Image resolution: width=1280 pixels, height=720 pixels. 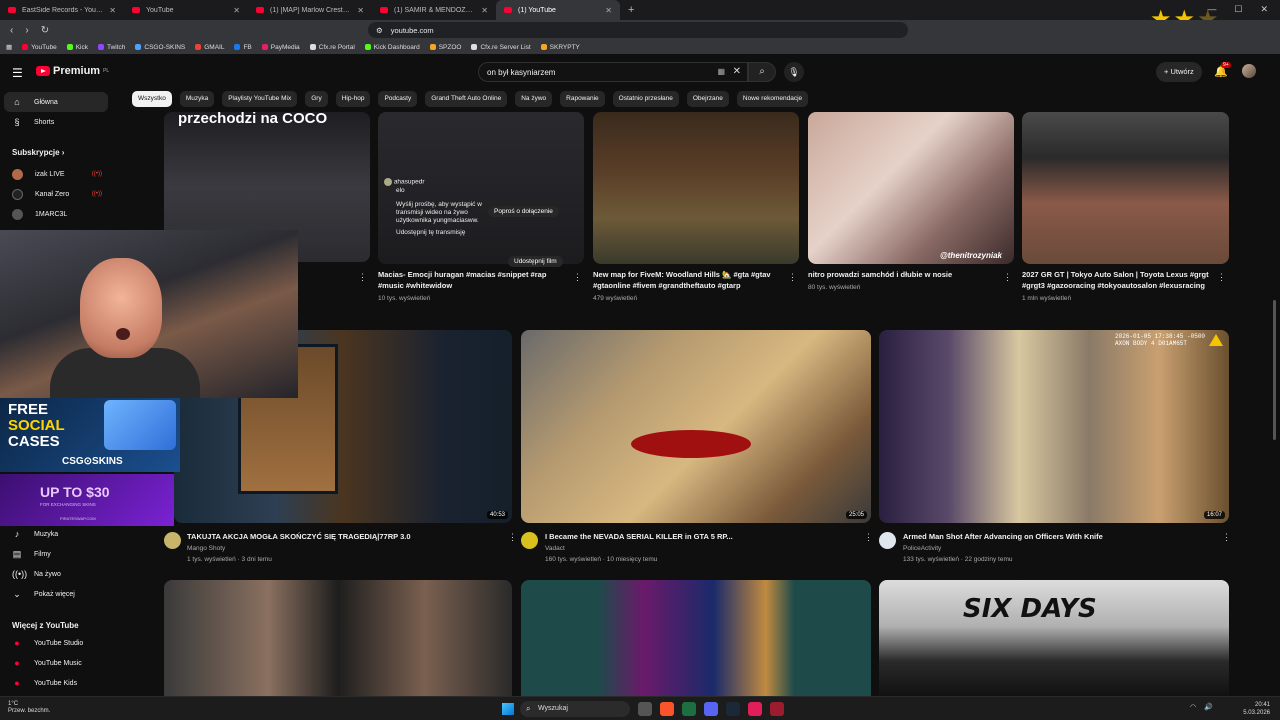 What do you see at coordinates (332, 47) in the screenshot?
I see `bookmark: Cfx.re Portal` at bounding box center [332, 47].